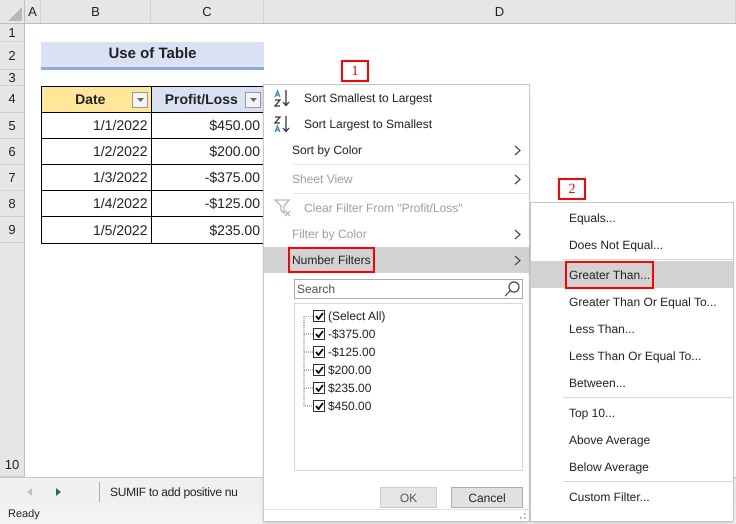  I want to click on table-cell: 1/3/2022, so click(97, 177).